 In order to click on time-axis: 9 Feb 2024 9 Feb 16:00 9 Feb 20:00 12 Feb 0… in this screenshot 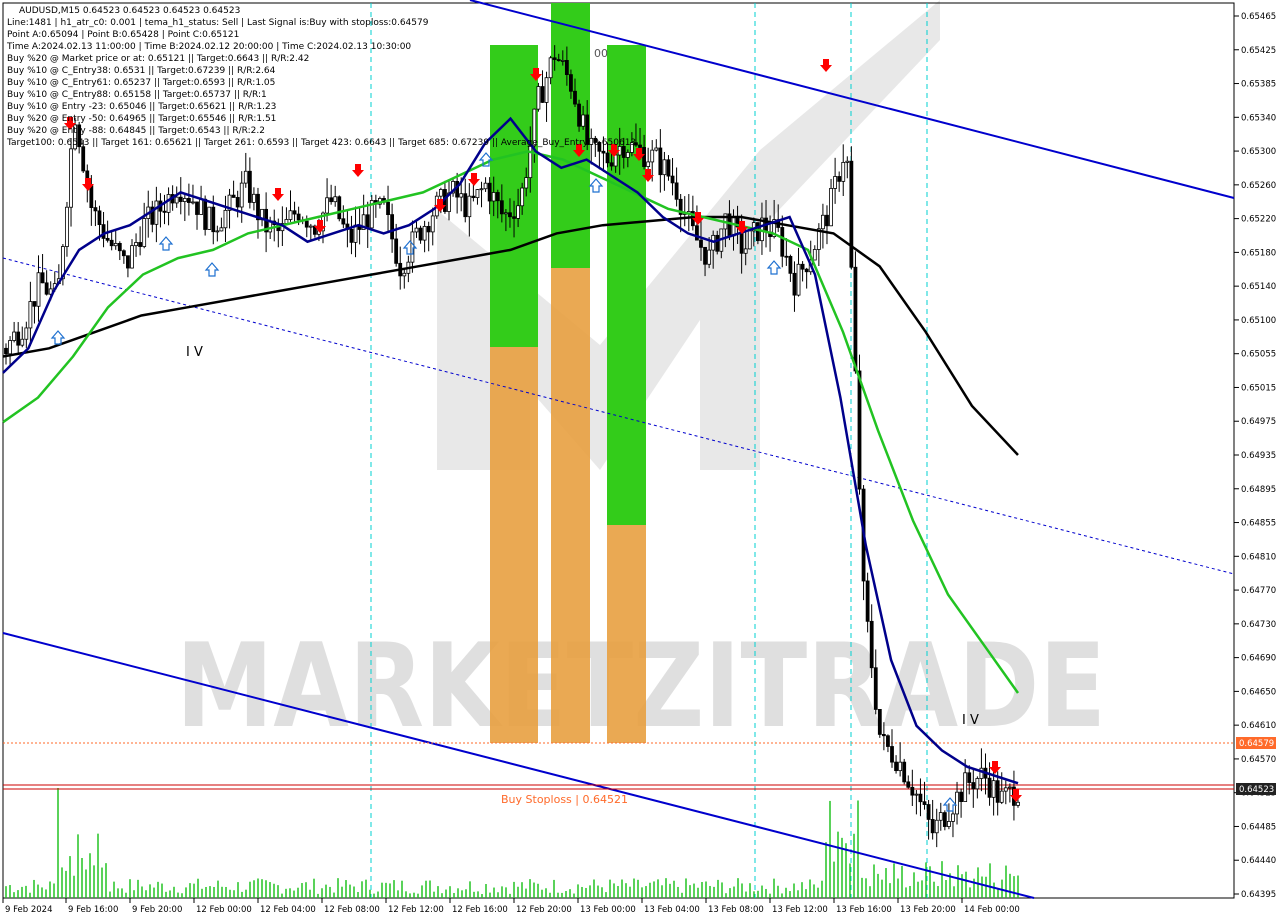, I will do `click(511, 906)`.